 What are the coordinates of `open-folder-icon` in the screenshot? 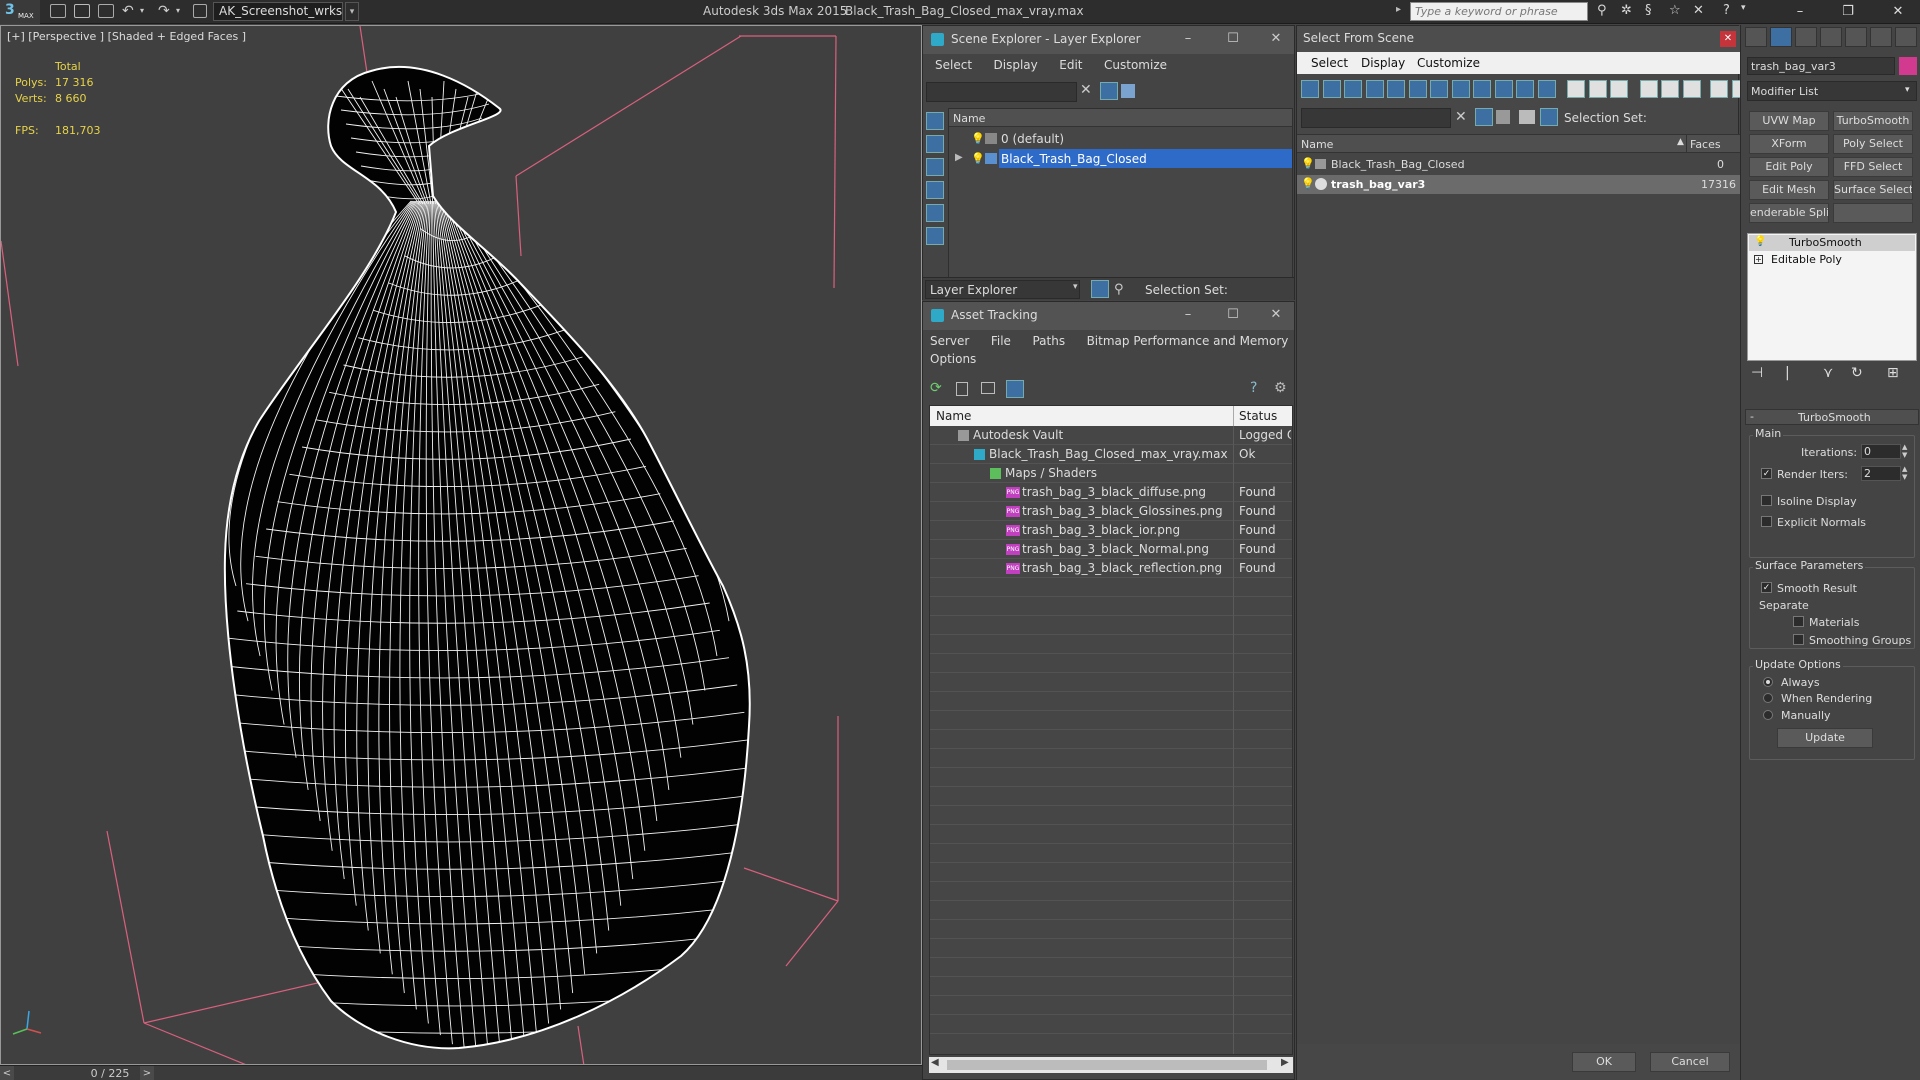 It's located at (82, 11).